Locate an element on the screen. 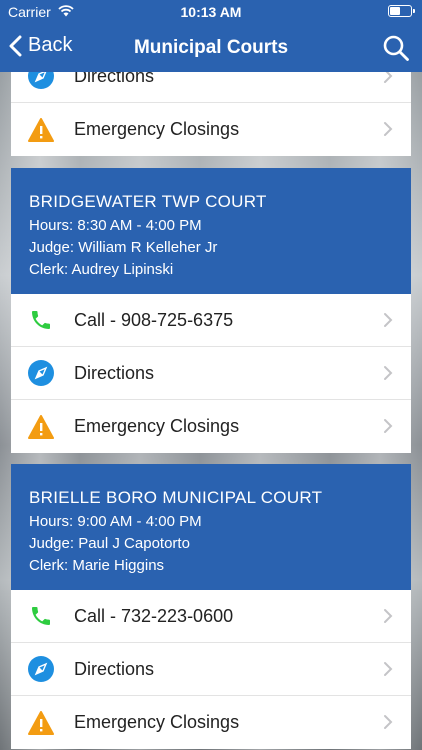  court-judge: Judge: William R Kelleher Jr is located at coordinates (123, 247).